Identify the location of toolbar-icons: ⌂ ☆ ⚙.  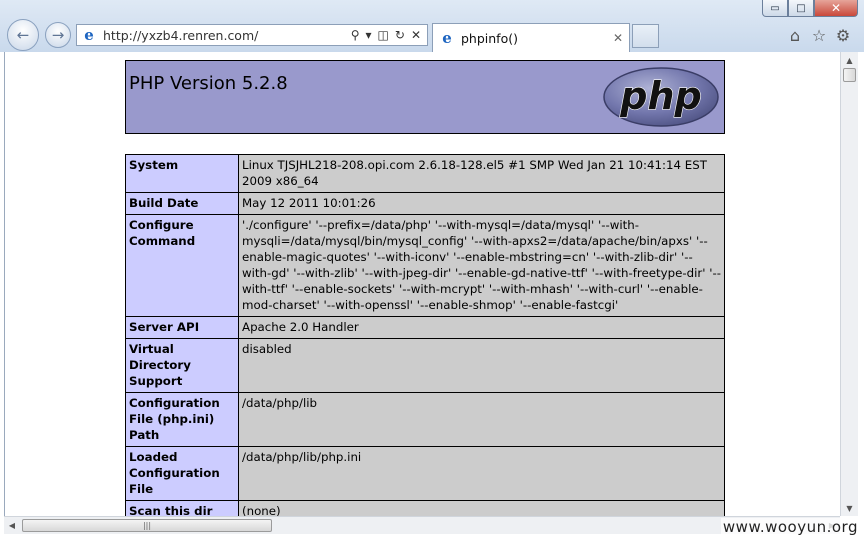
(819, 35).